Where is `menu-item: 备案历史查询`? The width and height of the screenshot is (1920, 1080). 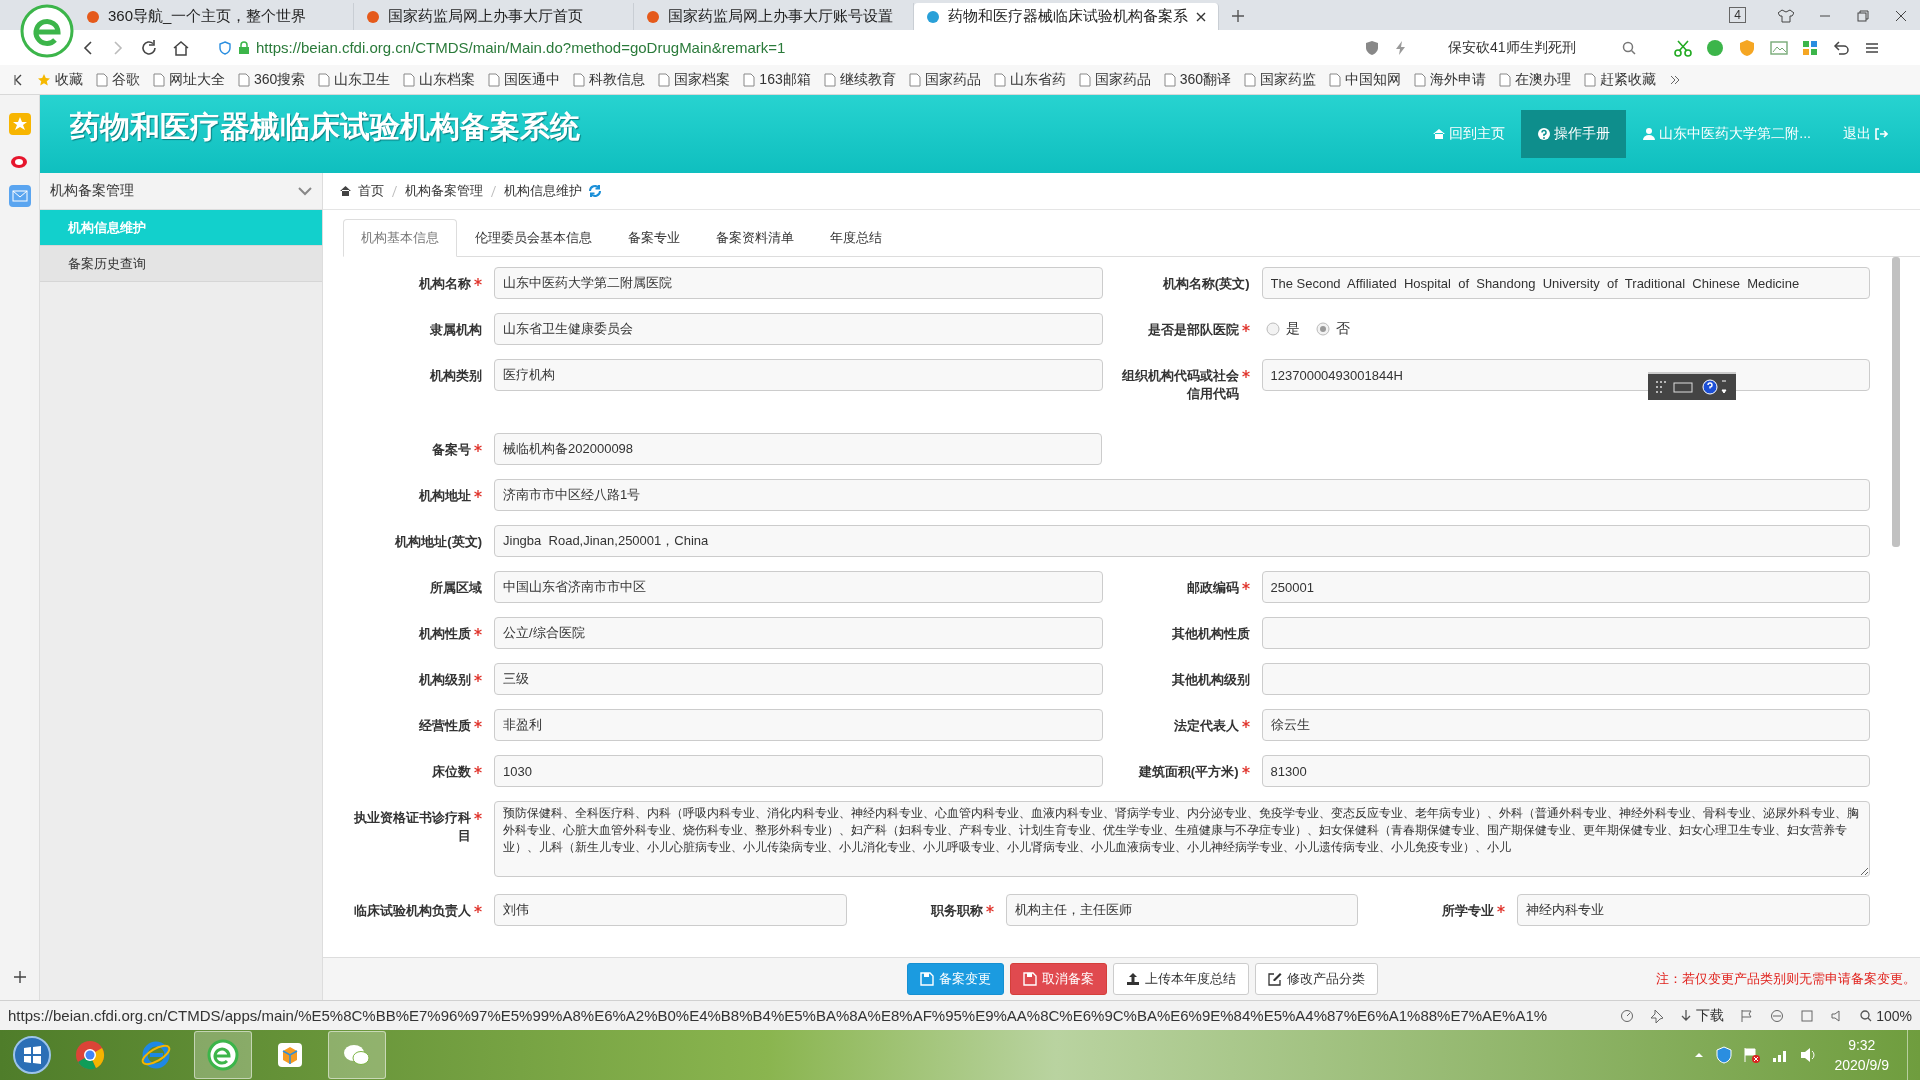 menu-item: 备案历史查询 is located at coordinates (181, 264).